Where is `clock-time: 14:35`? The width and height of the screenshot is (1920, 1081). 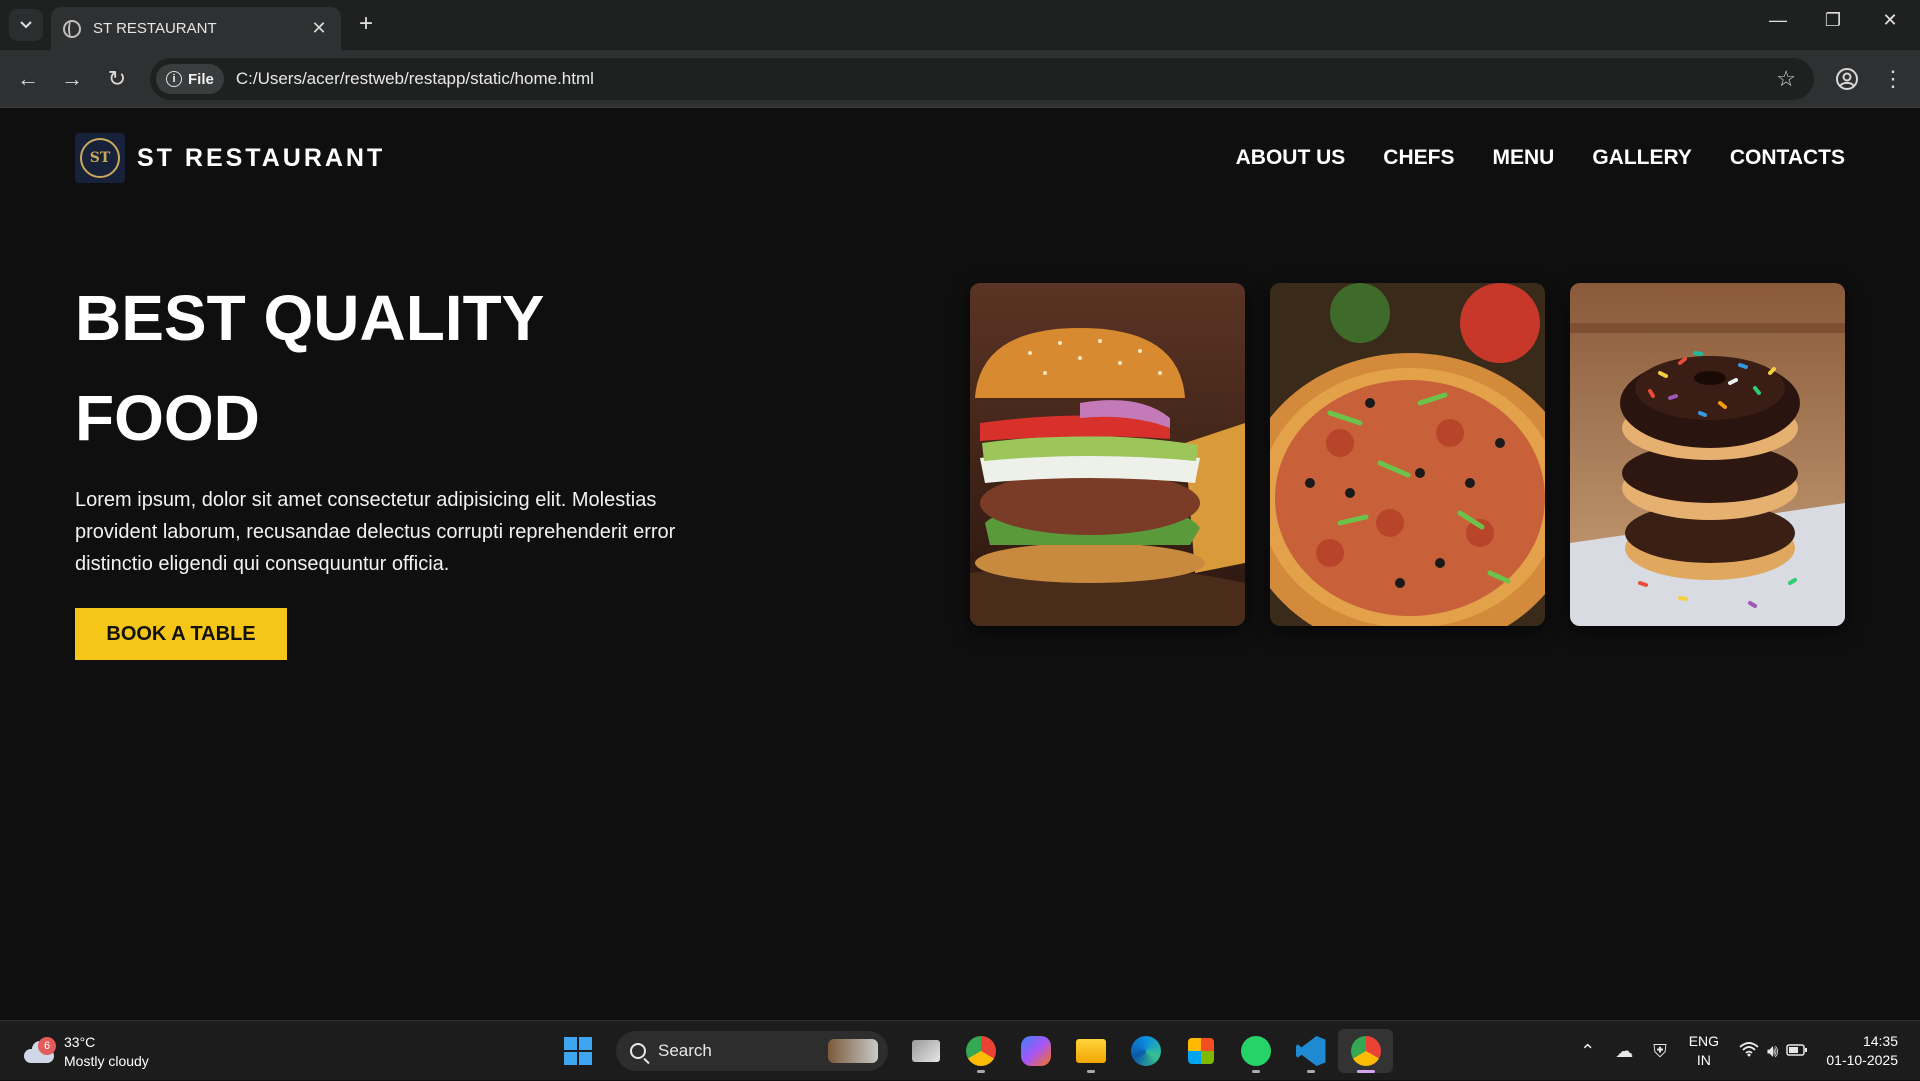 clock-time: 14:35 is located at coordinates (1880, 1041).